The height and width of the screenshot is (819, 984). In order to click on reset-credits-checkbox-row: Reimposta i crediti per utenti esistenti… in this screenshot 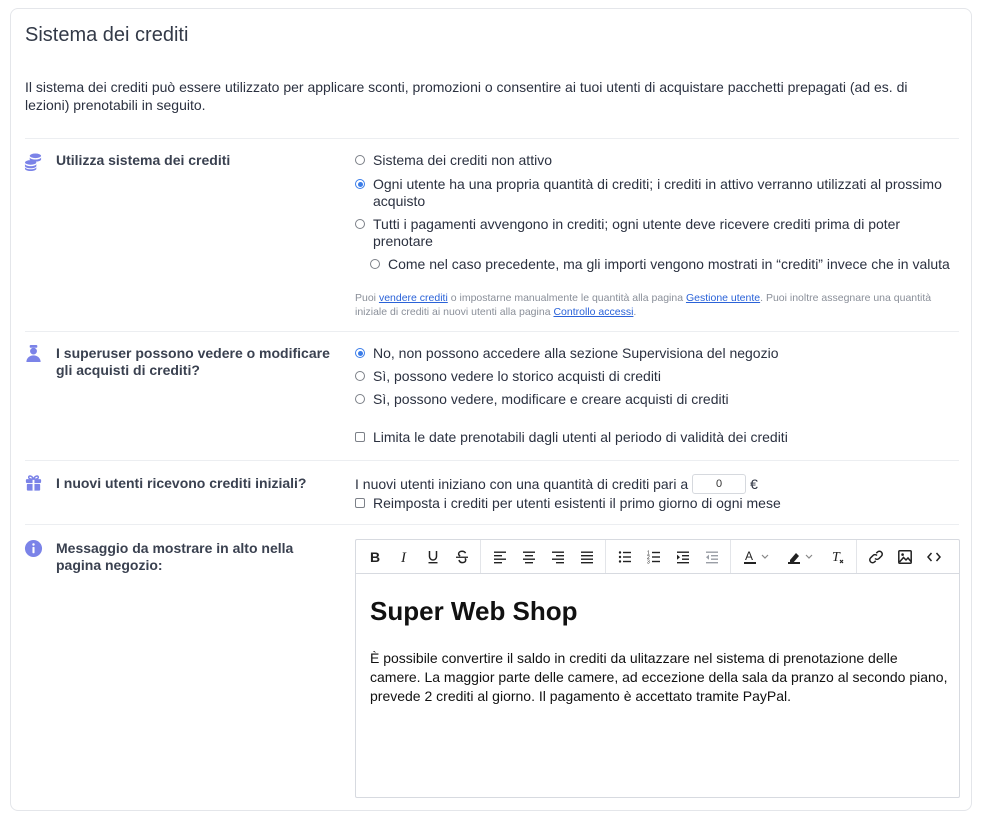, I will do `click(655, 503)`.